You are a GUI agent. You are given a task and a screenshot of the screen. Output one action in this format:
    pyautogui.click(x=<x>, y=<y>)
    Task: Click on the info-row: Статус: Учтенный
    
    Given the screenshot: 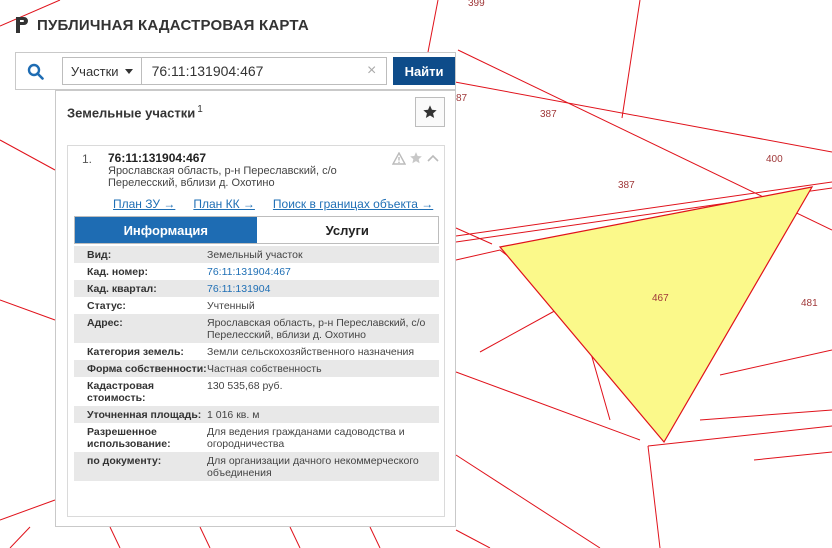 What is the action you would take?
    pyautogui.click(x=256, y=305)
    